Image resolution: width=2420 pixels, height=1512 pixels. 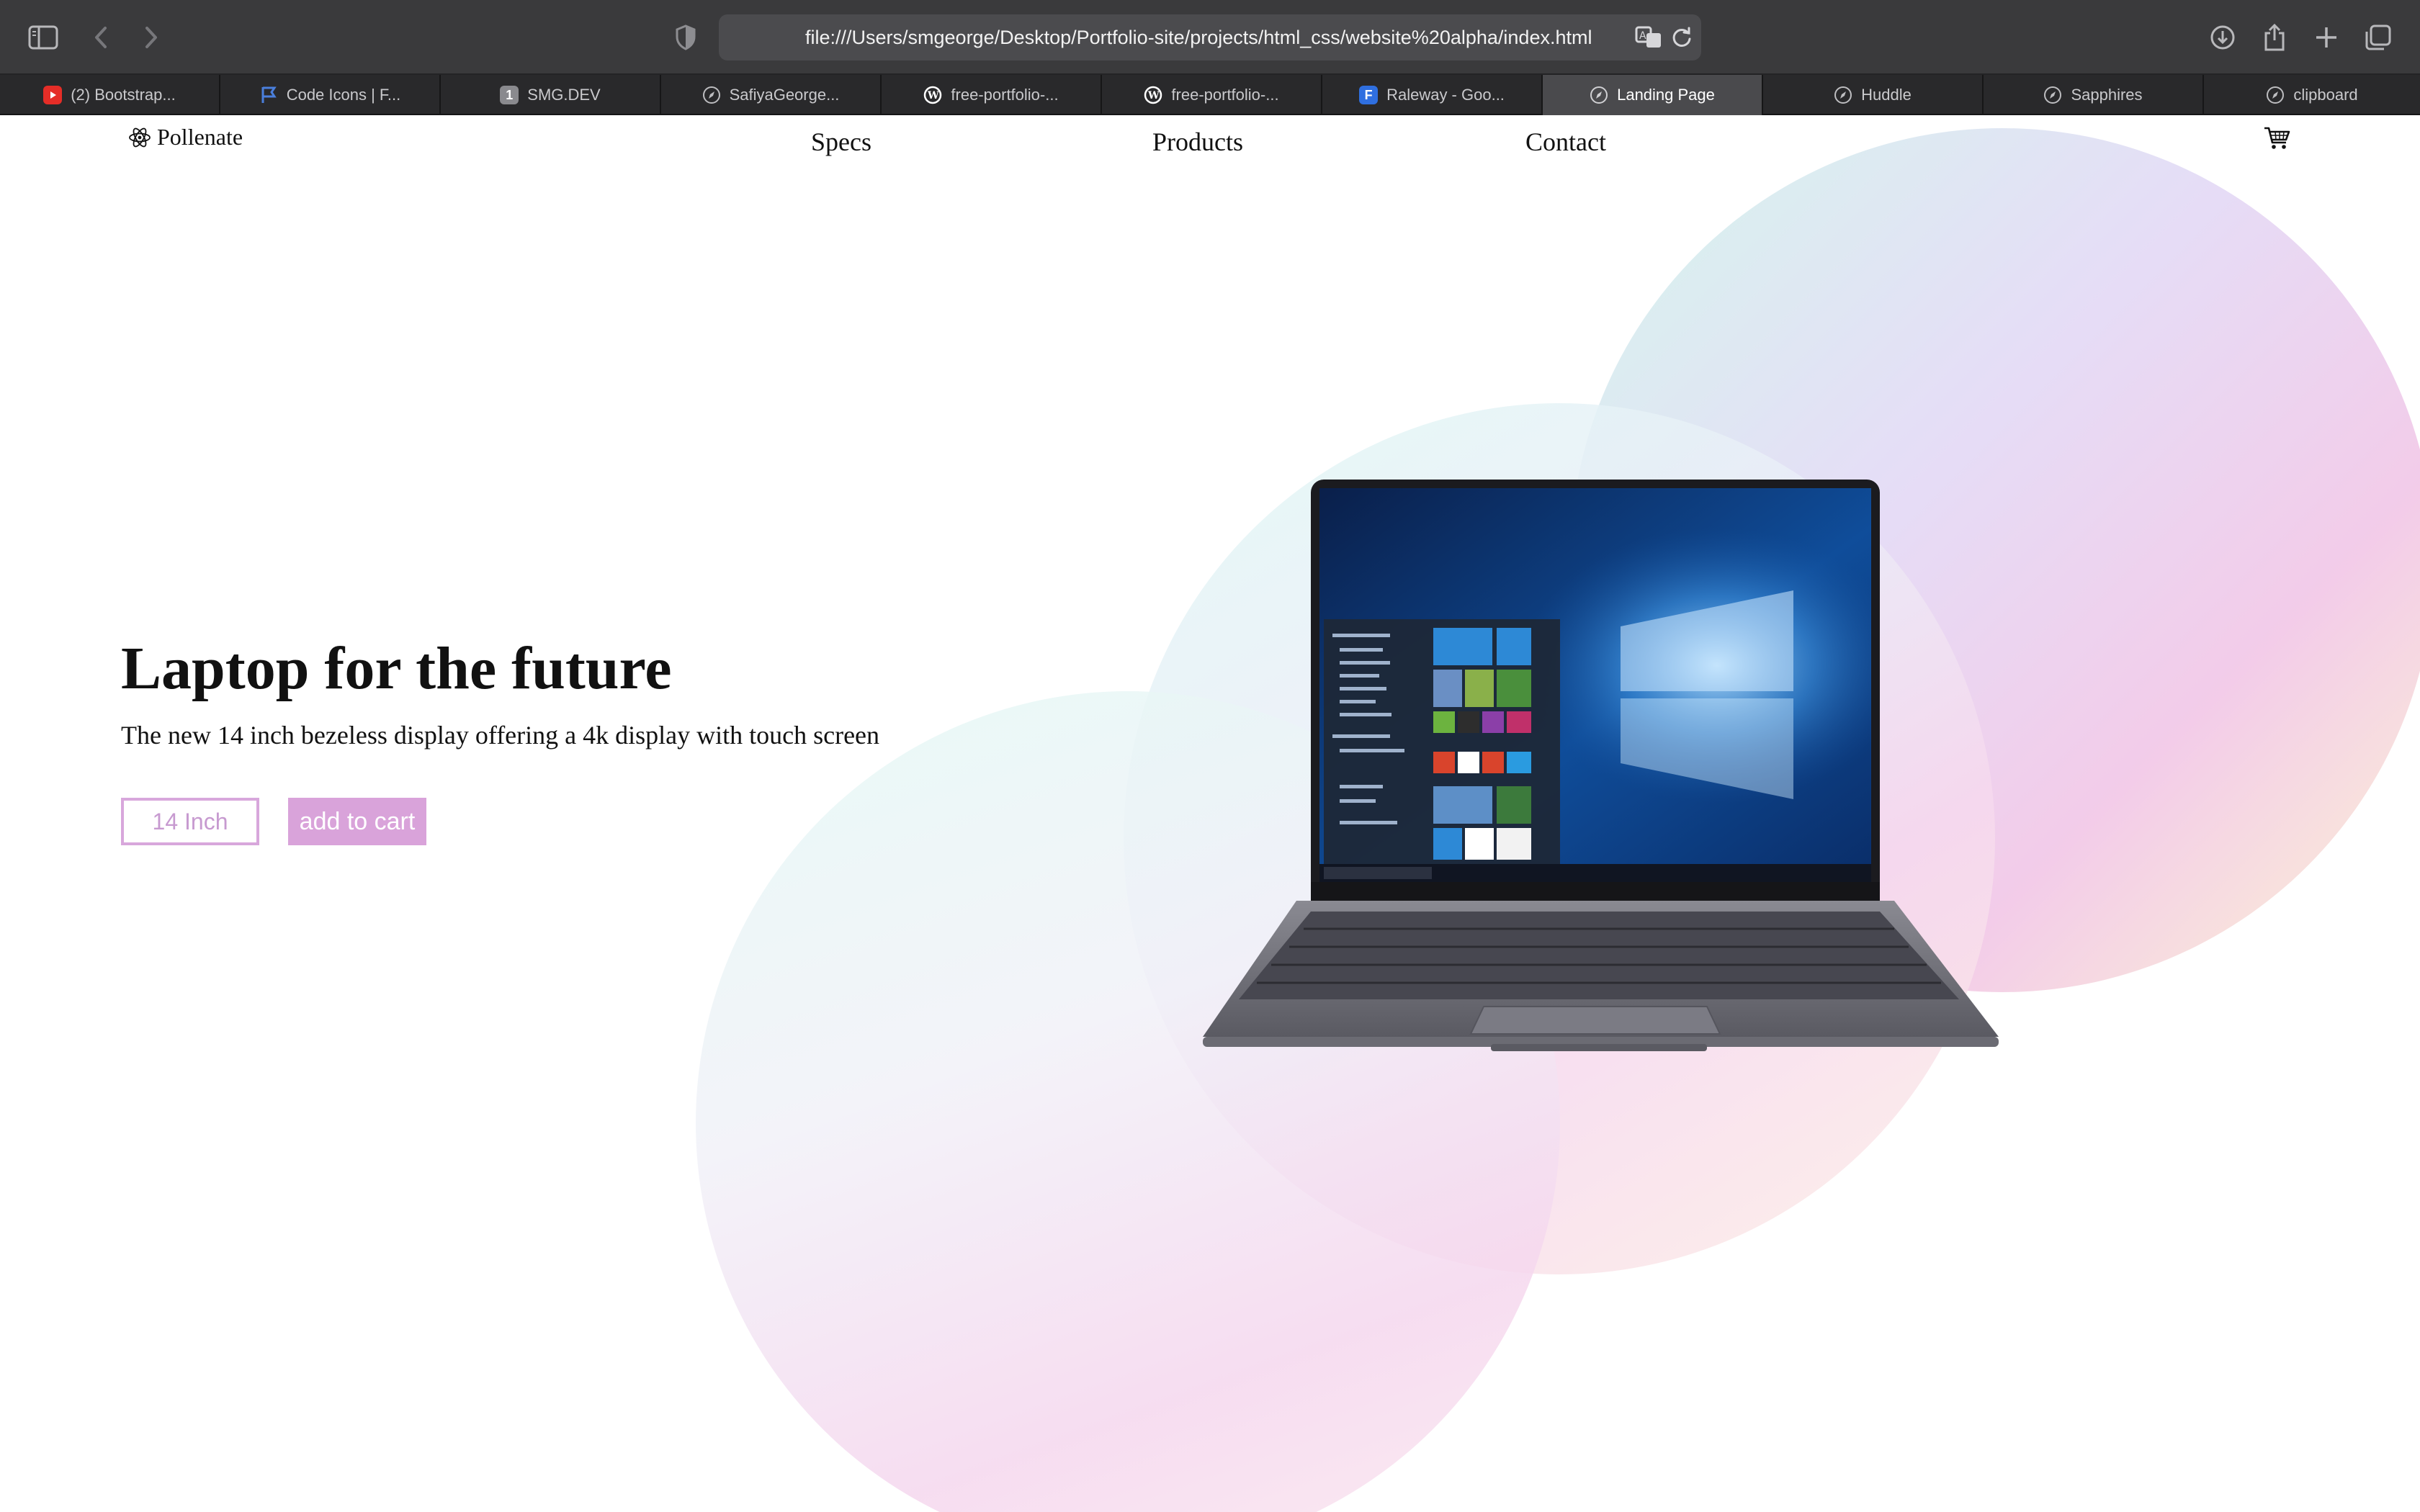 What do you see at coordinates (200, 137) in the screenshot?
I see `brand-name: Pollenate` at bounding box center [200, 137].